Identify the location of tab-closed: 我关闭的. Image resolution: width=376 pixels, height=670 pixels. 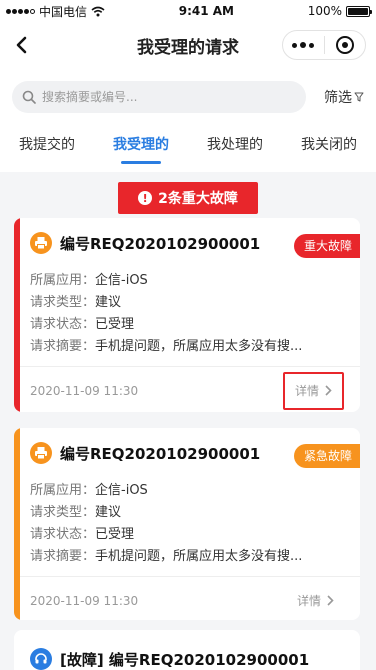
(329, 149).